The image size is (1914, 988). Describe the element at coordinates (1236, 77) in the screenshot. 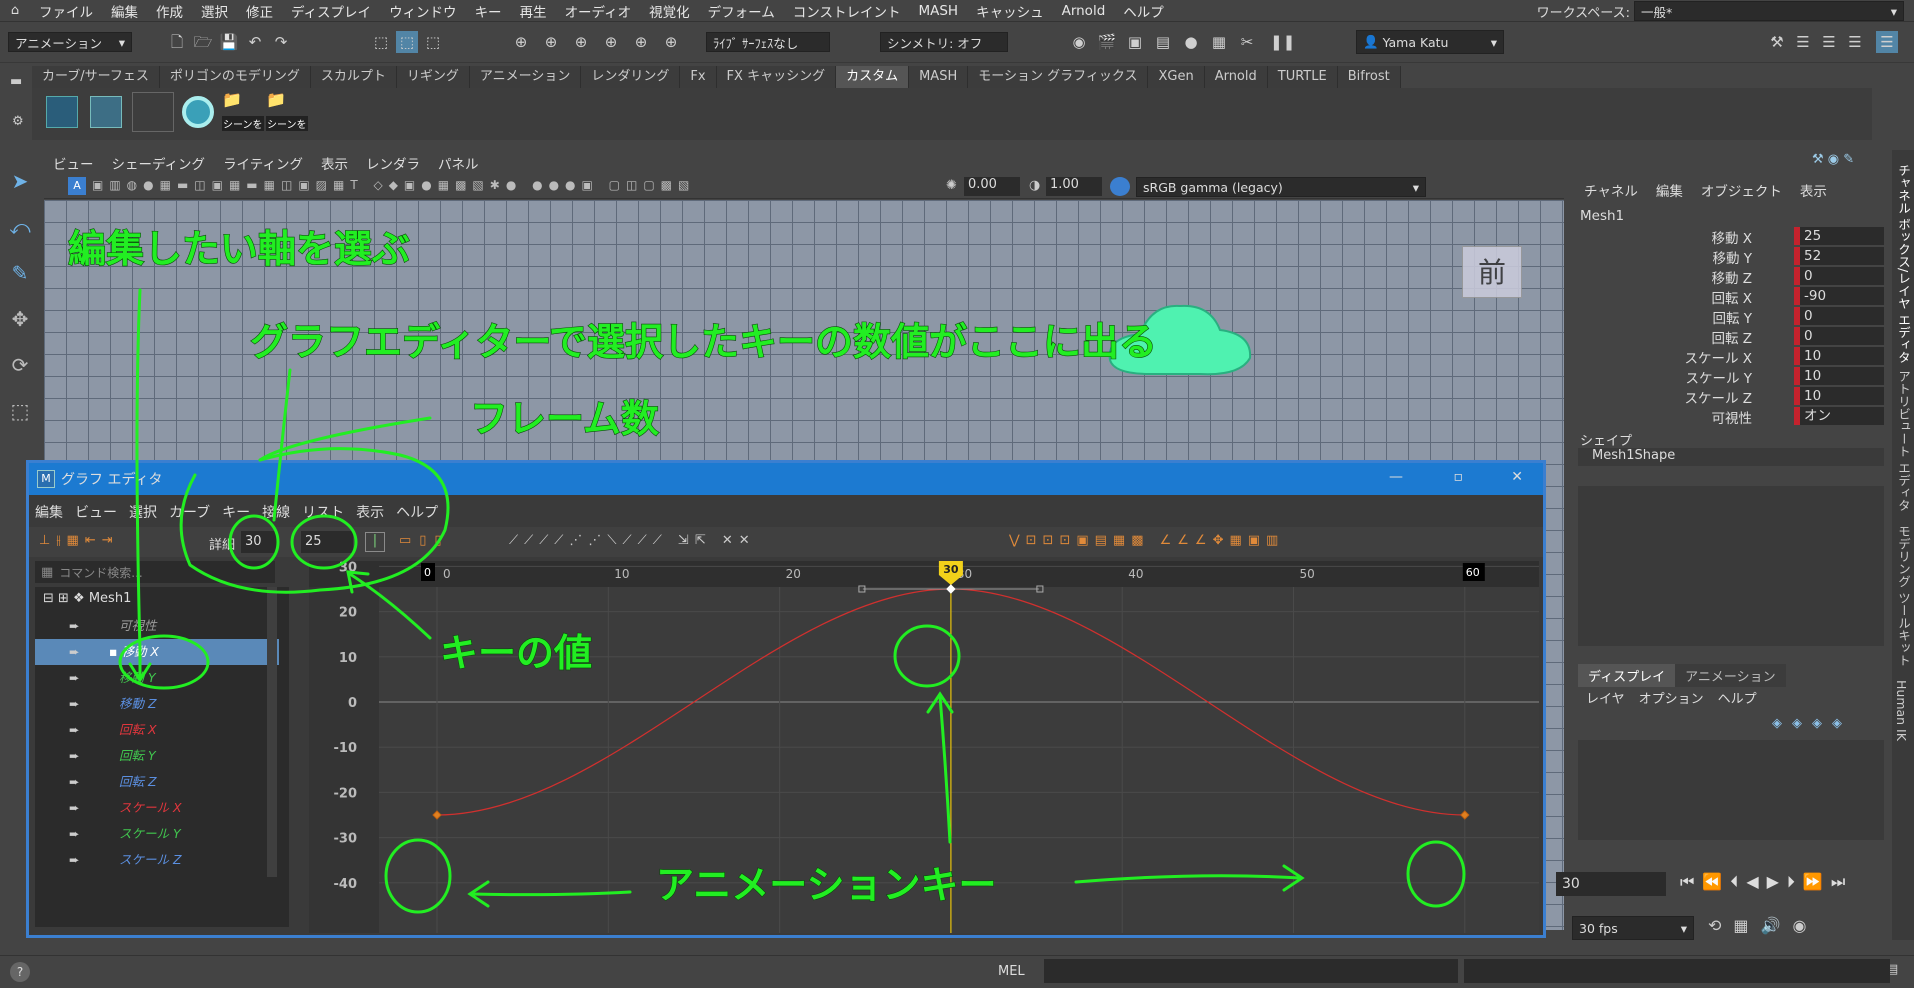

I see `shelf-tab-arnold: Arnold` at that location.